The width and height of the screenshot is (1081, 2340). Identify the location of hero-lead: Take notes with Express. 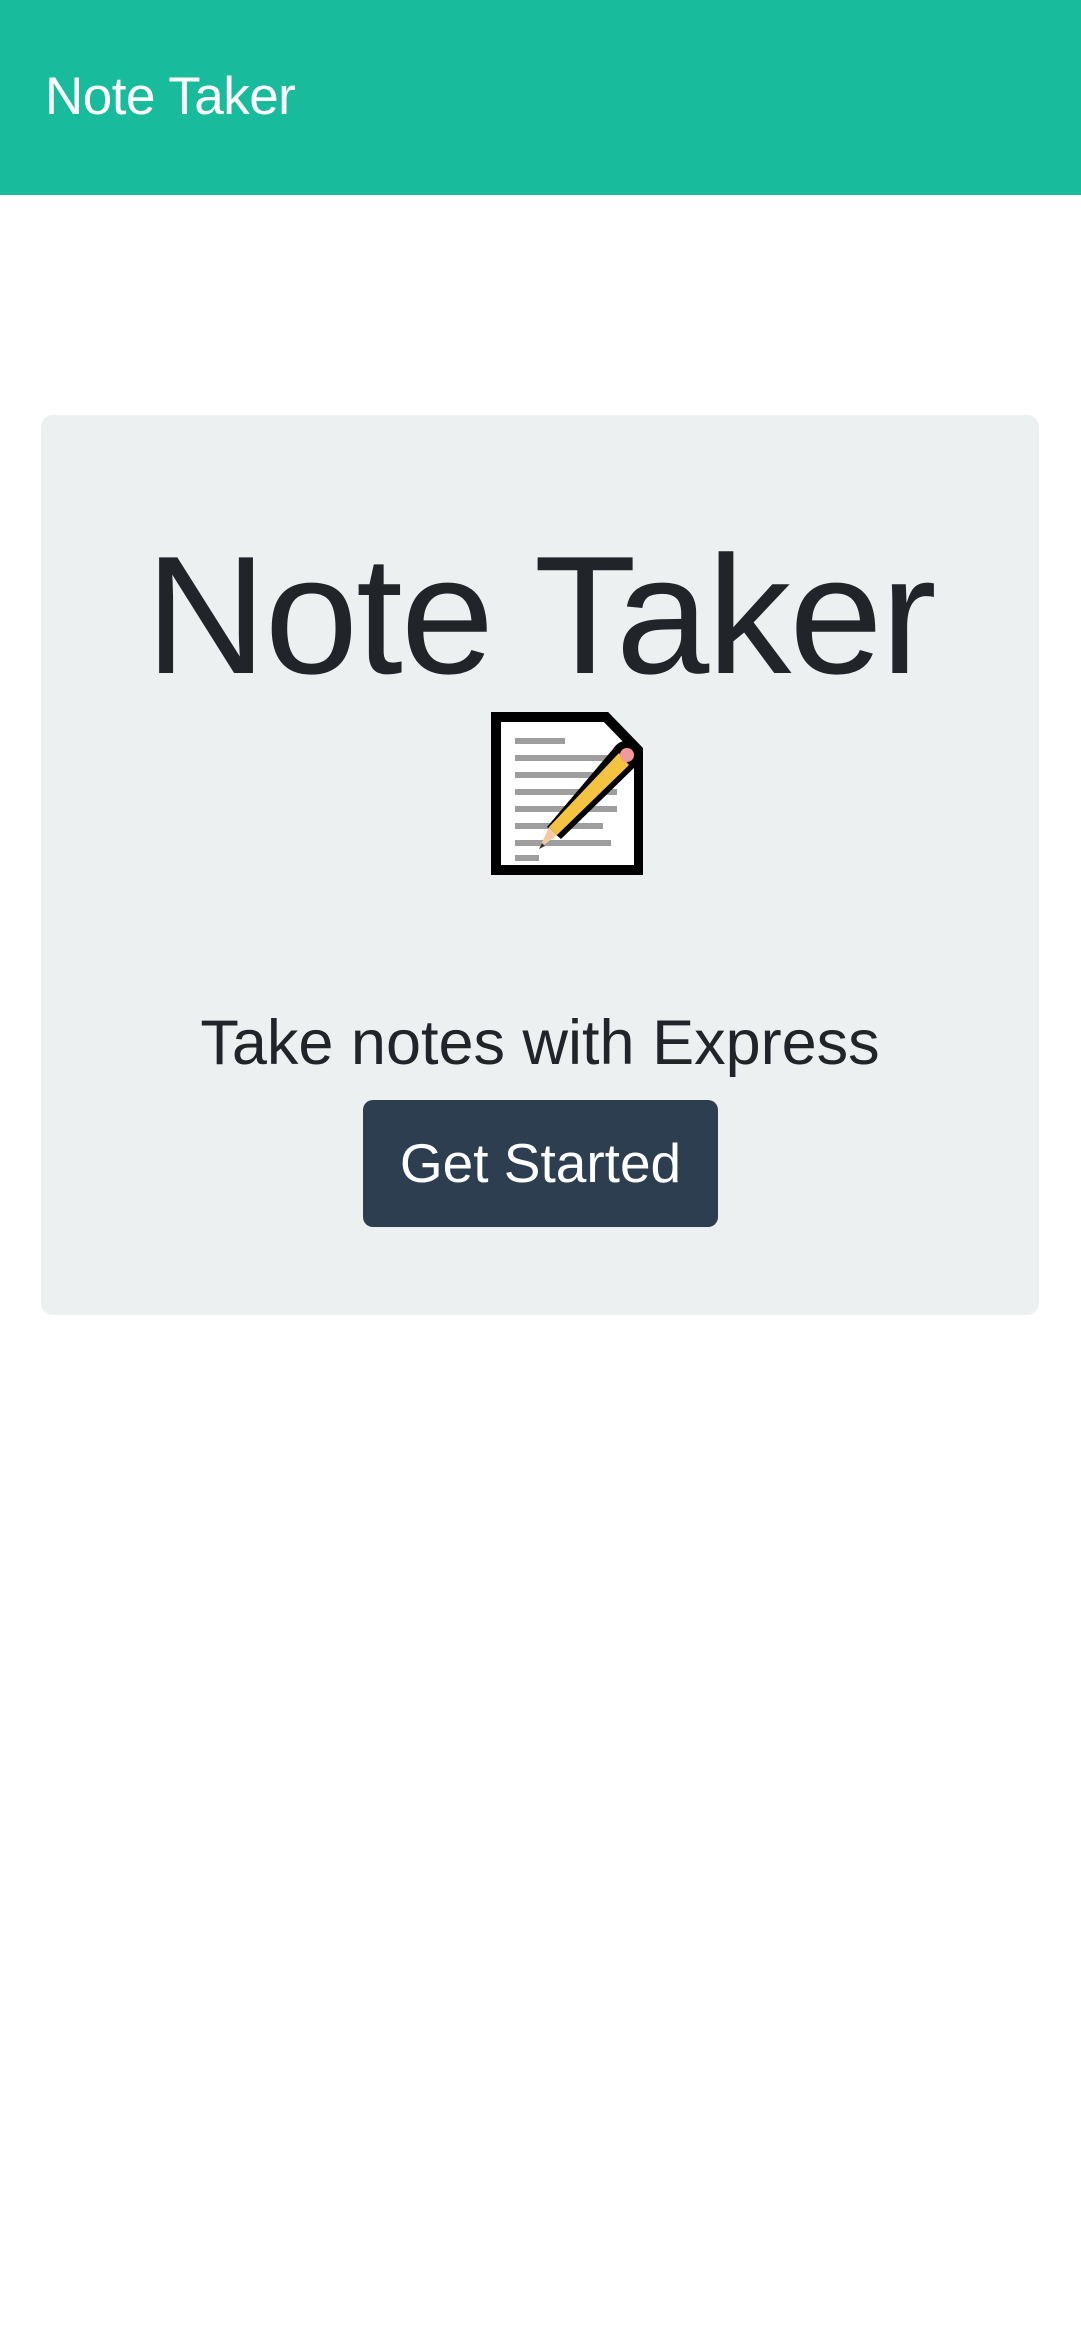
(540, 1043).